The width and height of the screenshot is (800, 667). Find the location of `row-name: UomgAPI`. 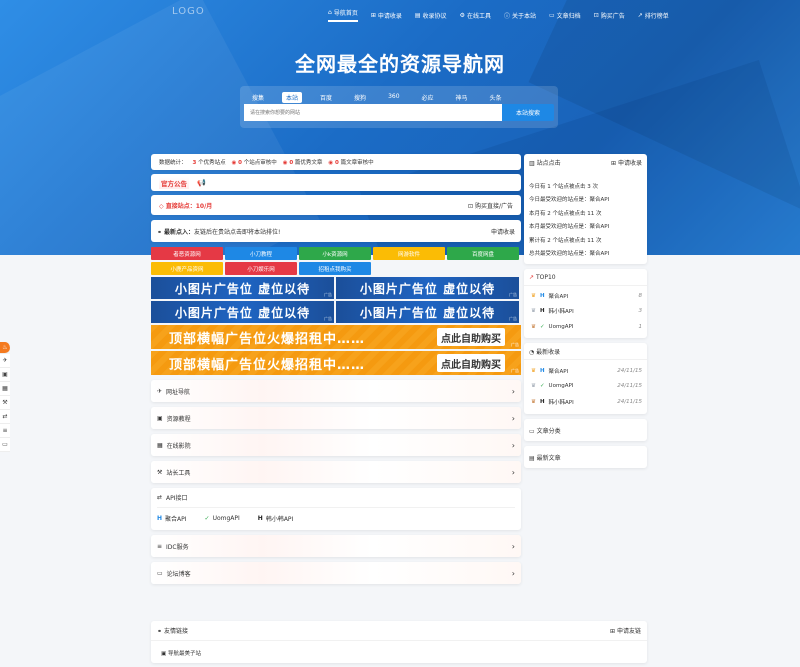

row-name: UomgAPI is located at coordinates (561, 386).